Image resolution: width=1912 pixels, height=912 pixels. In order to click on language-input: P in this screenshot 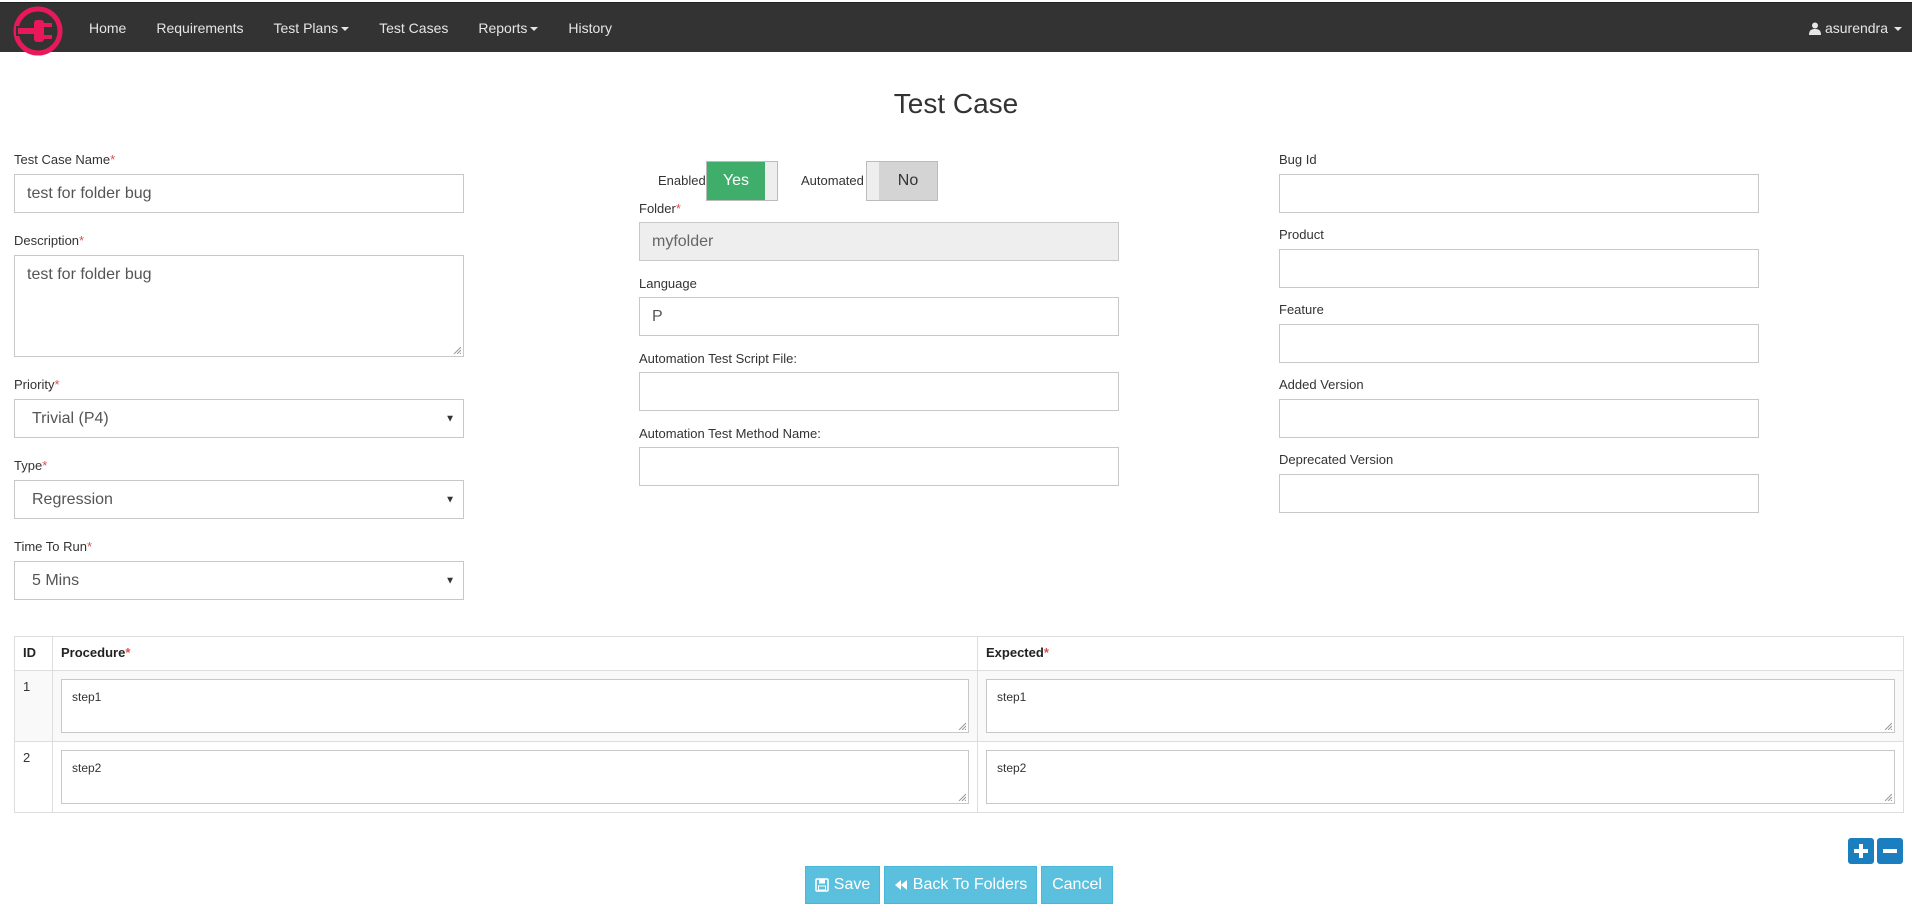, I will do `click(879, 316)`.